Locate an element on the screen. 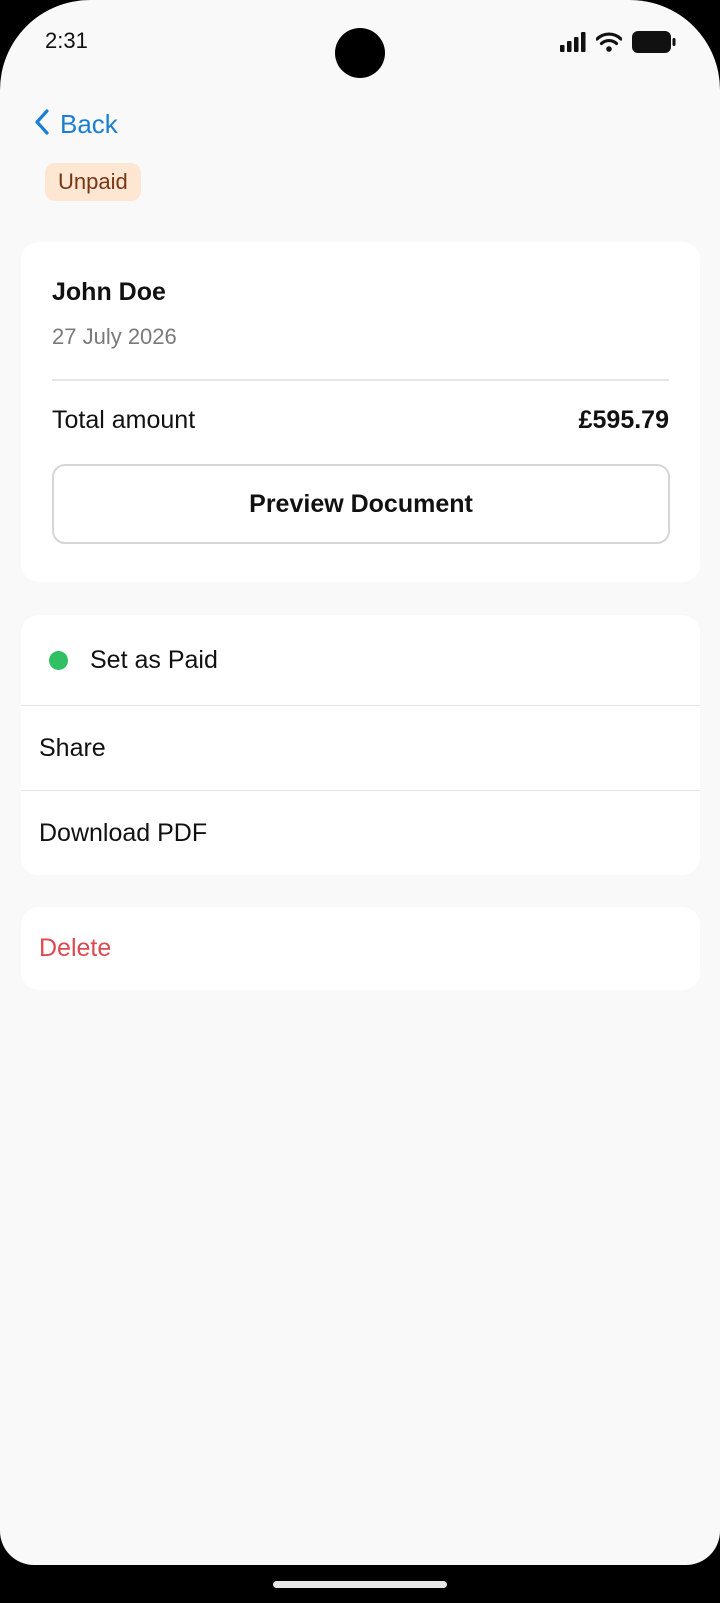 The image size is (720, 1603). total-amount-value: £595.79 is located at coordinates (623, 420).